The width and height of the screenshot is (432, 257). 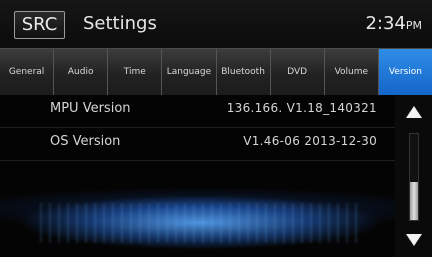 What do you see at coordinates (90, 108) in the screenshot?
I see `mpu-version-label: MPU Version` at bounding box center [90, 108].